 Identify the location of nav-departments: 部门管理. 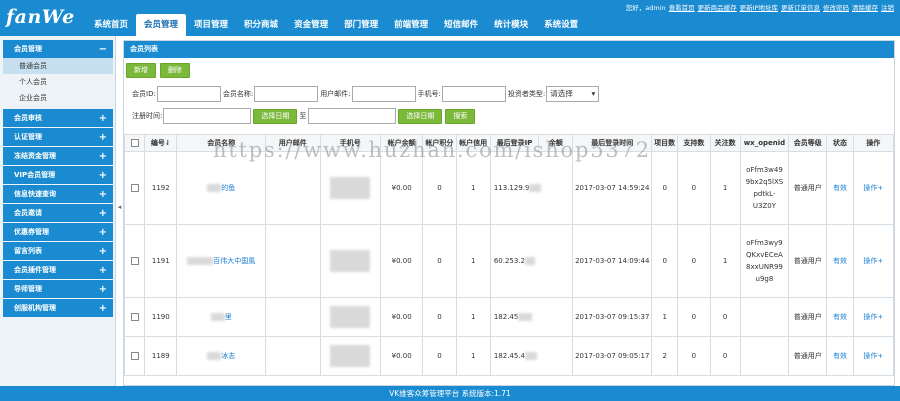
(361, 25).